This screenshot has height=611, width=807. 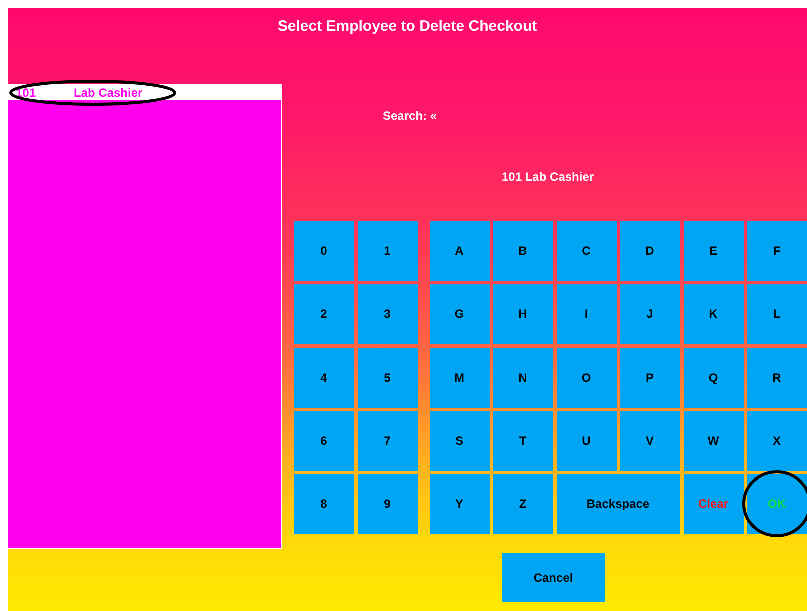 What do you see at coordinates (324, 504) in the screenshot?
I see `digit-key: 8` at bounding box center [324, 504].